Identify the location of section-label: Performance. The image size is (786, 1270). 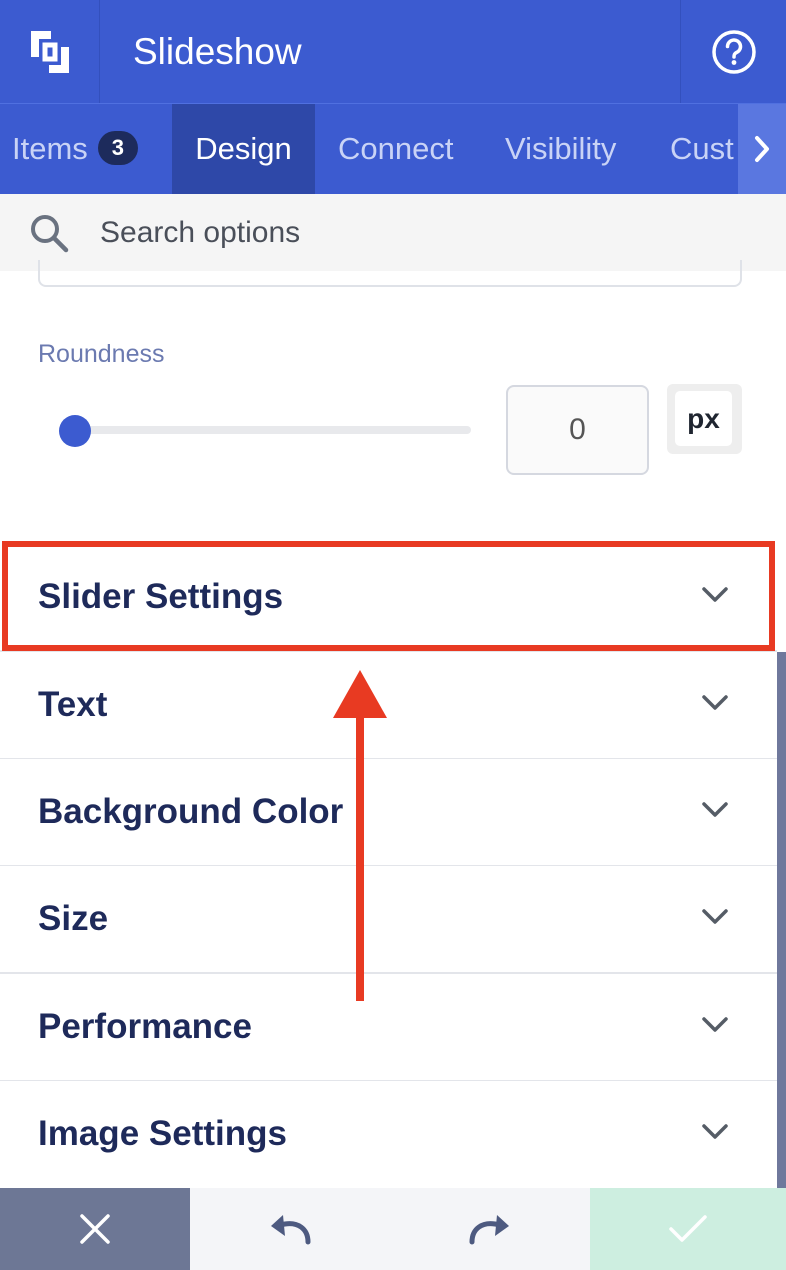
(145, 1026).